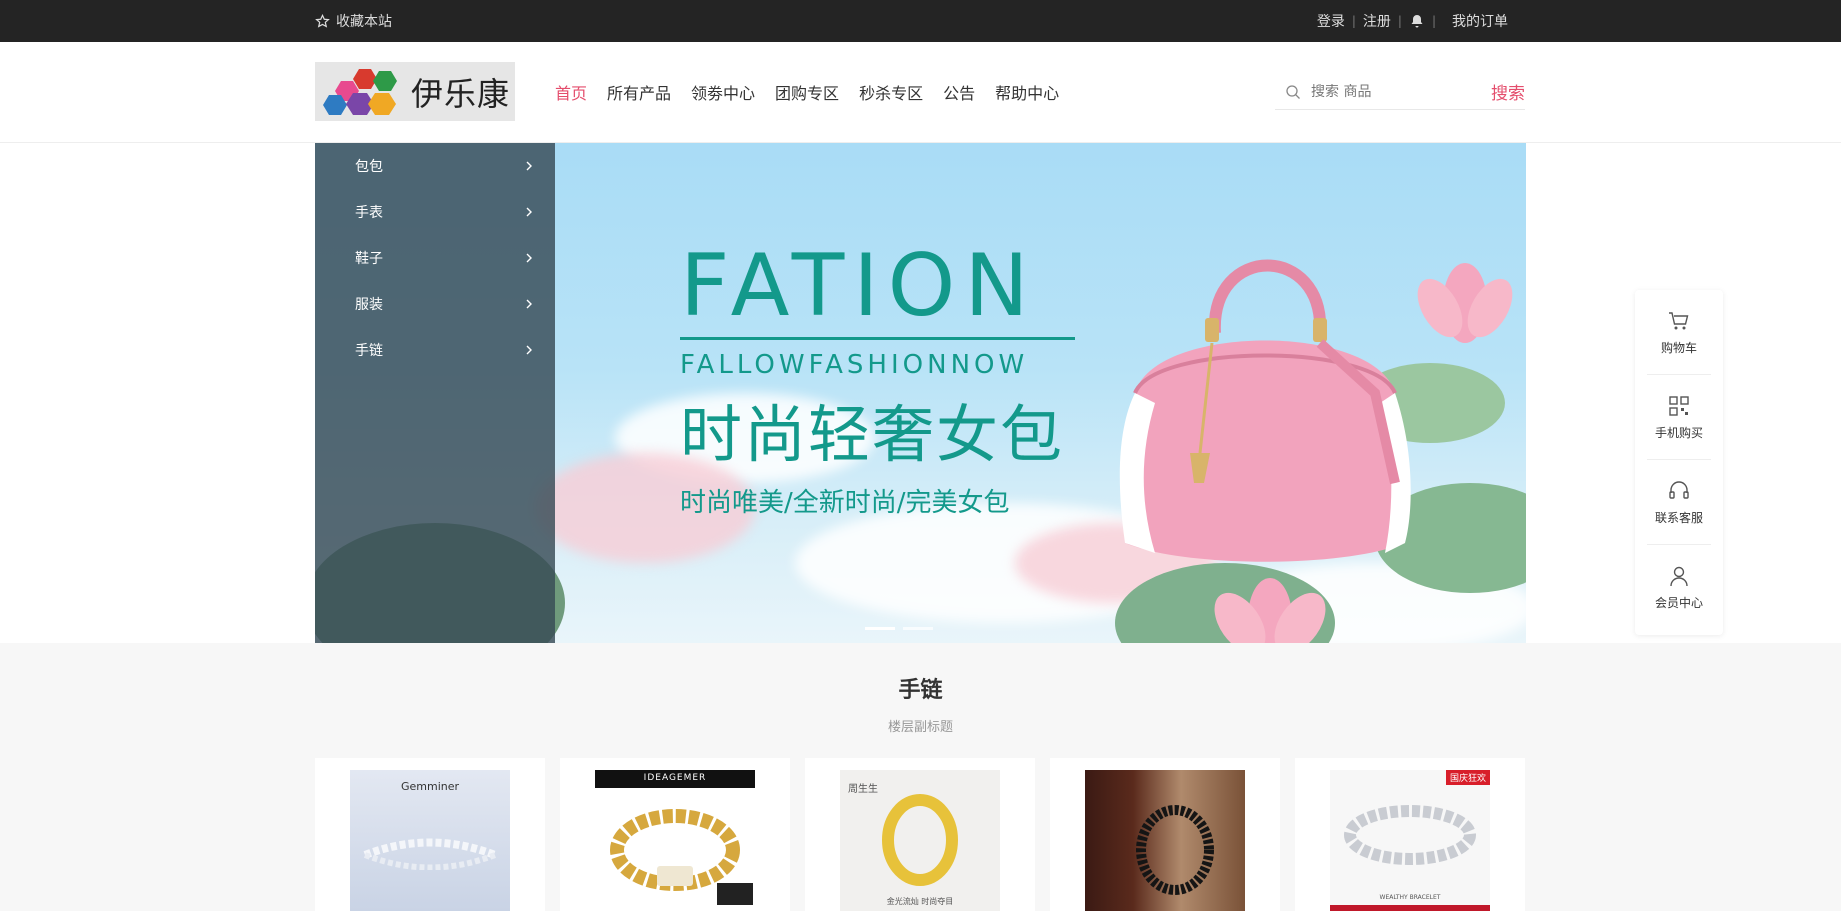 The height and width of the screenshot is (911, 1841). I want to click on banner-headline: FATION, so click(877, 291).